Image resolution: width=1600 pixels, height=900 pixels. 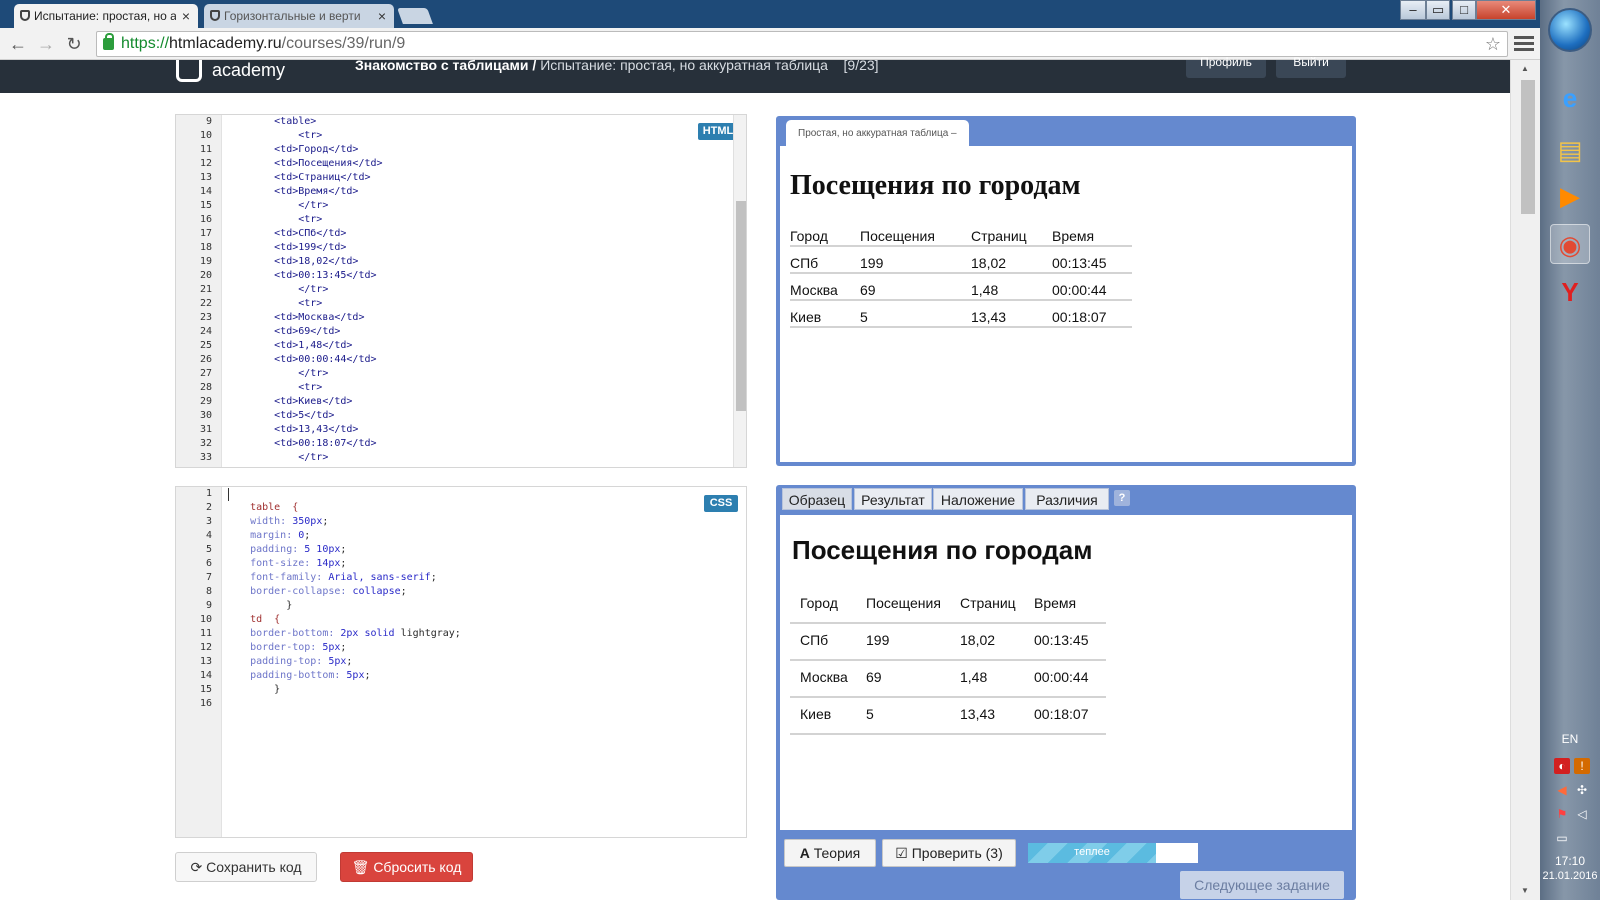 I want to click on site-logo-text: academy, so click(x=248, y=70).